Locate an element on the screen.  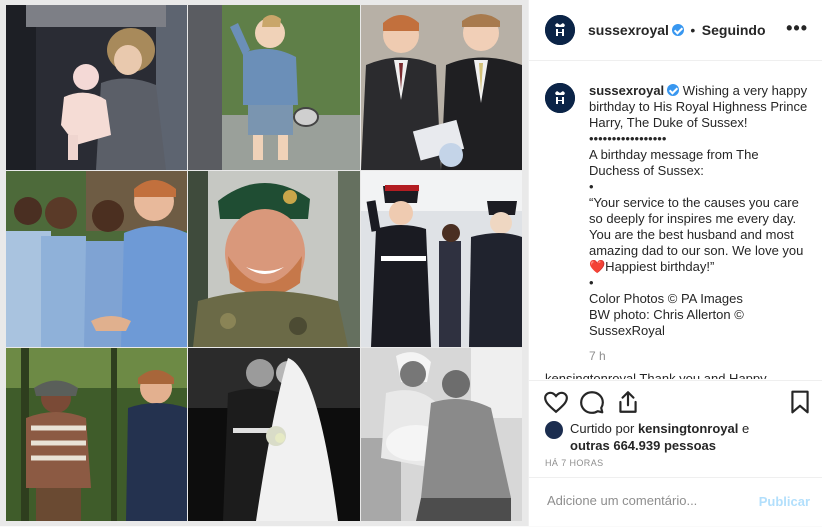
liked-by-suffix: e is located at coordinates (745, 428).